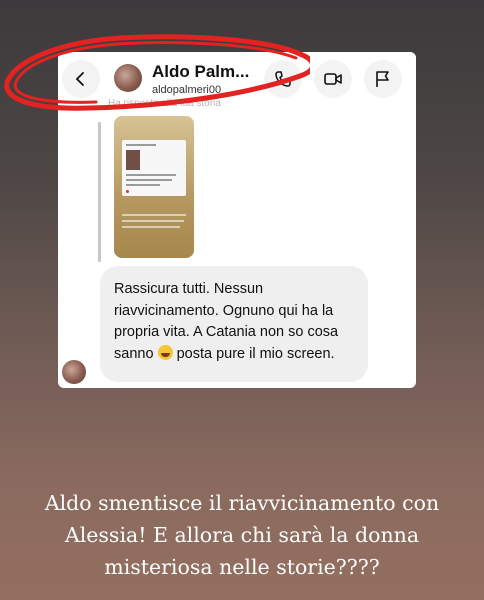 Image resolution: width=484 pixels, height=600 pixels. I want to click on call-button, so click(283, 79).